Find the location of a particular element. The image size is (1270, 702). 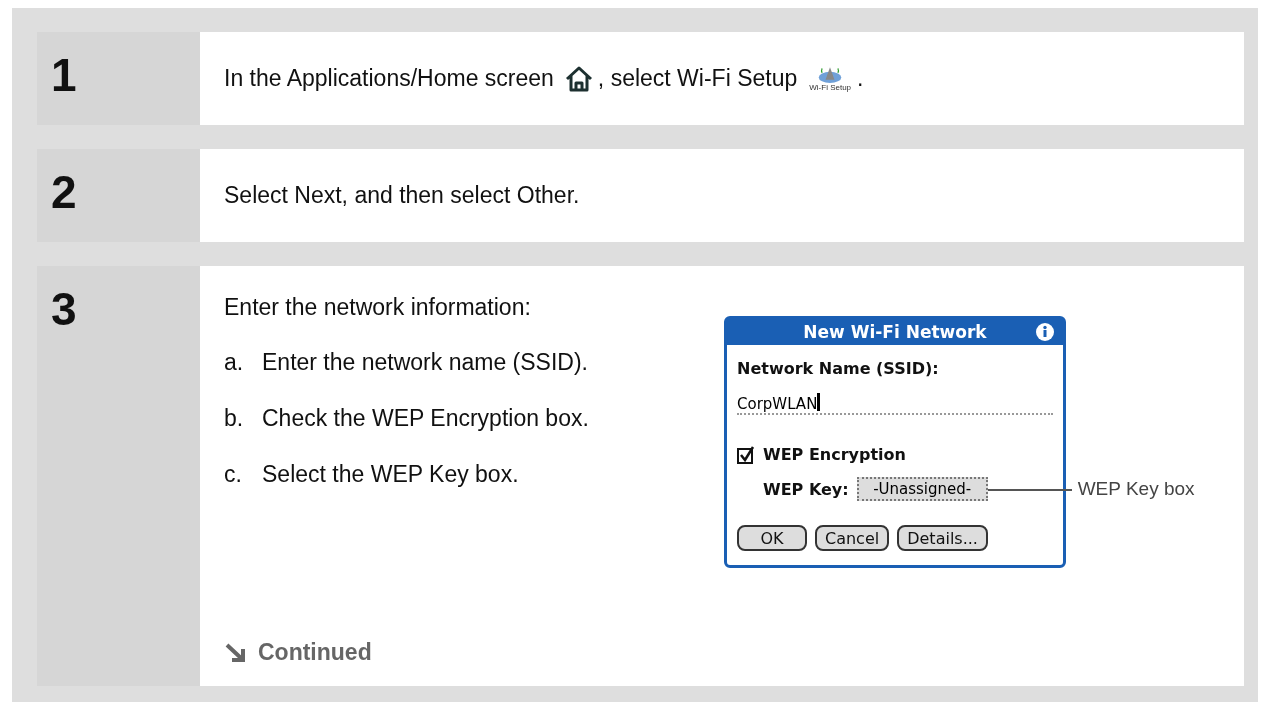

list-letter: c. is located at coordinates (233, 474).